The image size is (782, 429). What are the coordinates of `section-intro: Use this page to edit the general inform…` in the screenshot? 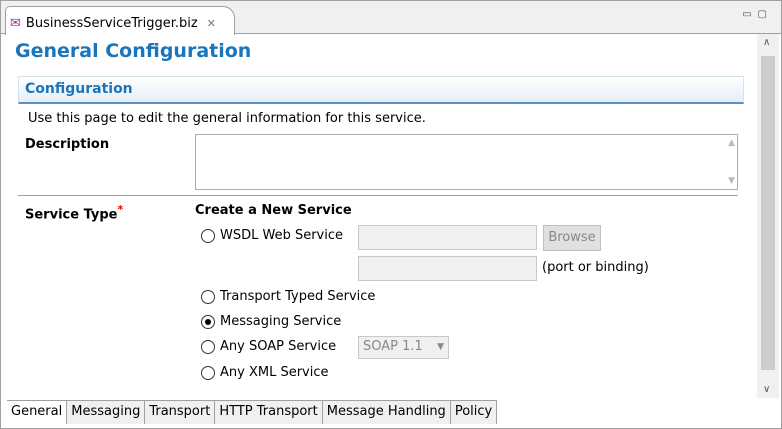 It's located at (227, 118).